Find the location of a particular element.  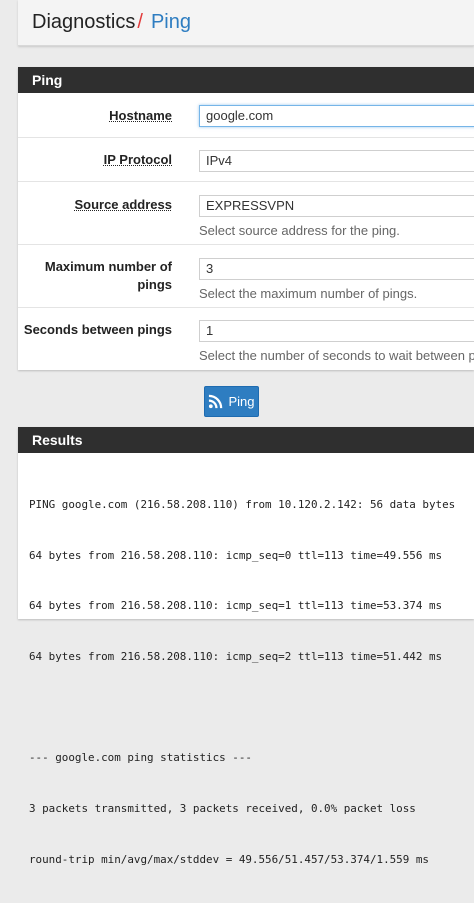

row-hostname: Hostname google.com is located at coordinates (246, 115).